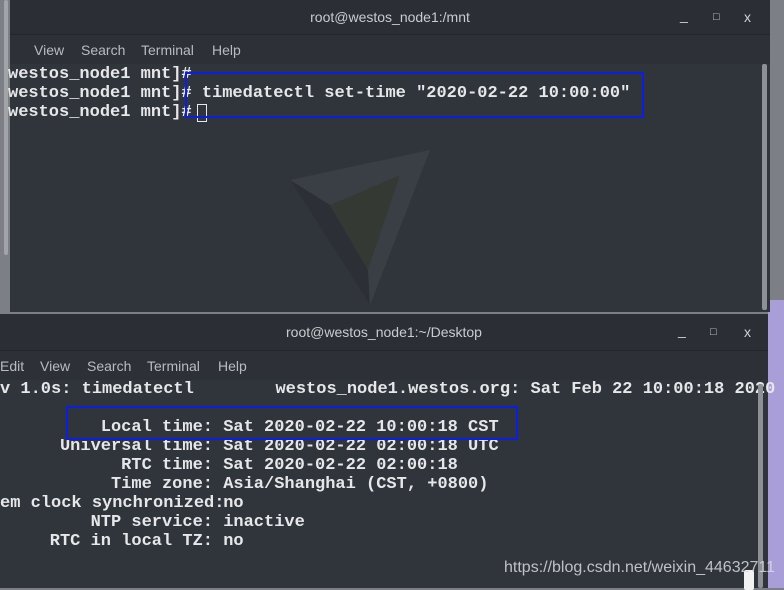  What do you see at coordinates (6, 127) in the screenshot?
I see `left-window-edge` at bounding box center [6, 127].